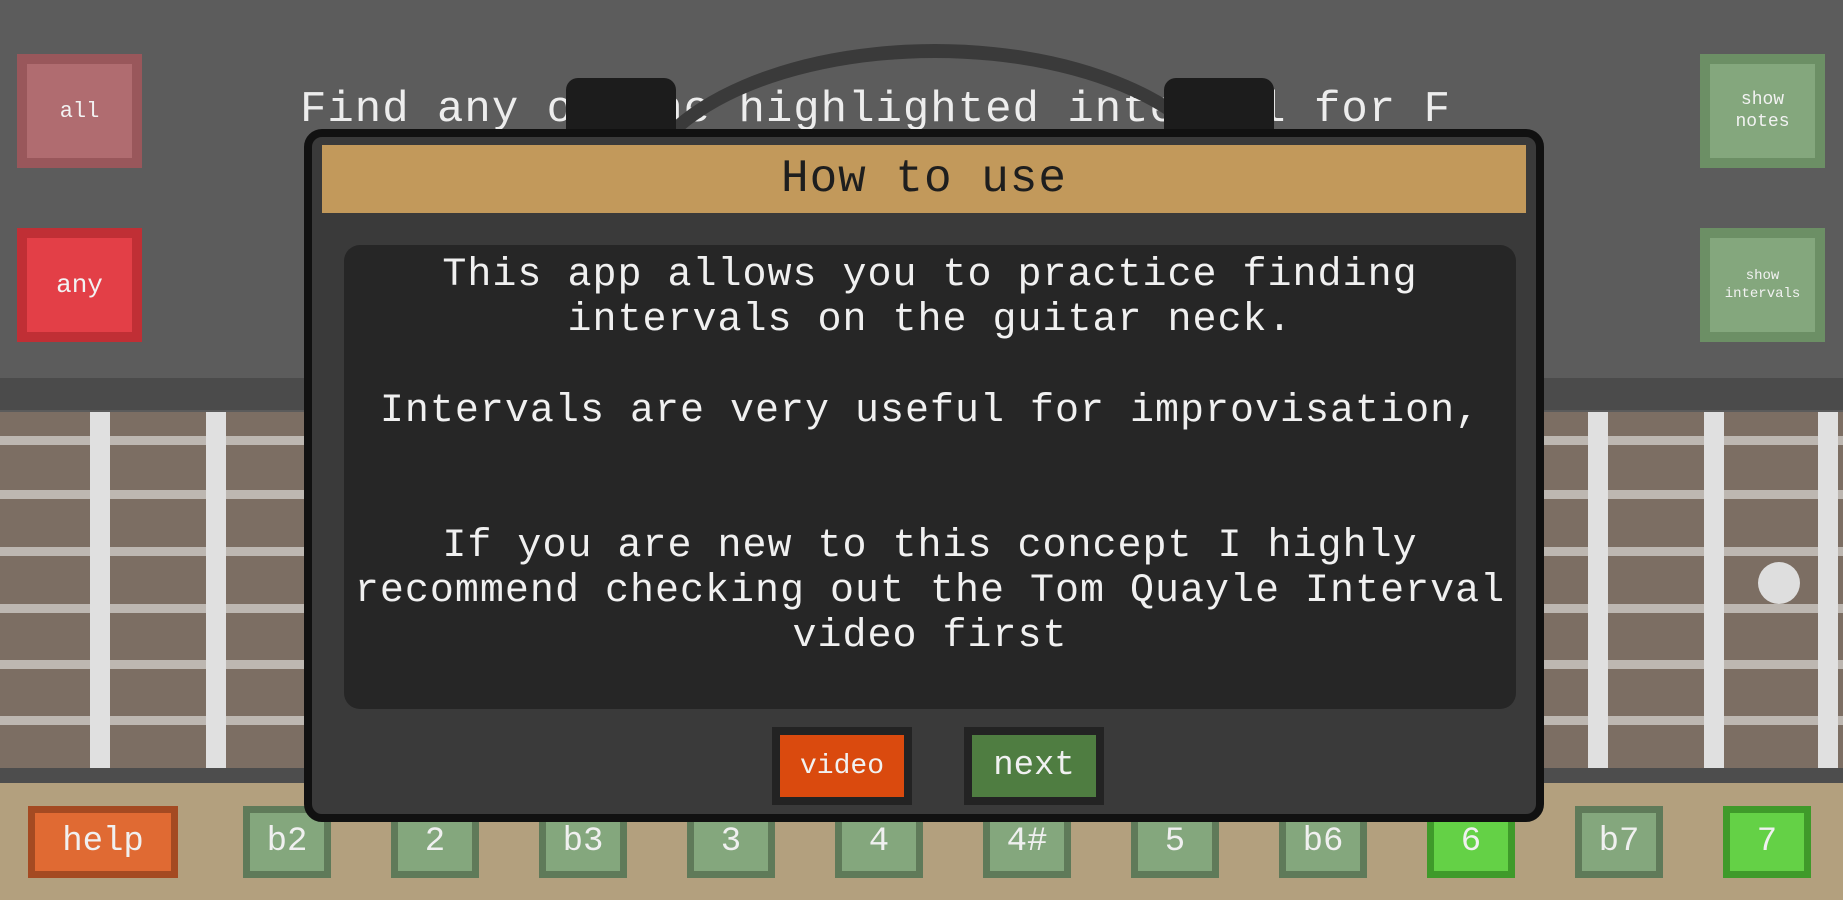  What do you see at coordinates (924, 179) in the screenshot?
I see `modal-title: How to use` at bounding box center [924, 179].